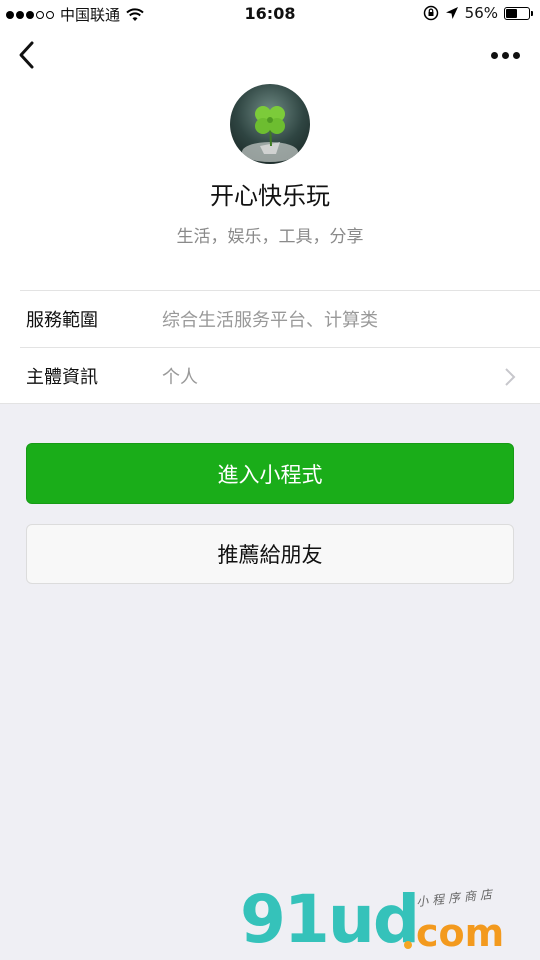 The image size is (540, 960). What do you see at coordinates (270, 237) in the screenshot?
I see `app-tags: 生活，娱乐，工具，分享` at bounding box center [270, 237].